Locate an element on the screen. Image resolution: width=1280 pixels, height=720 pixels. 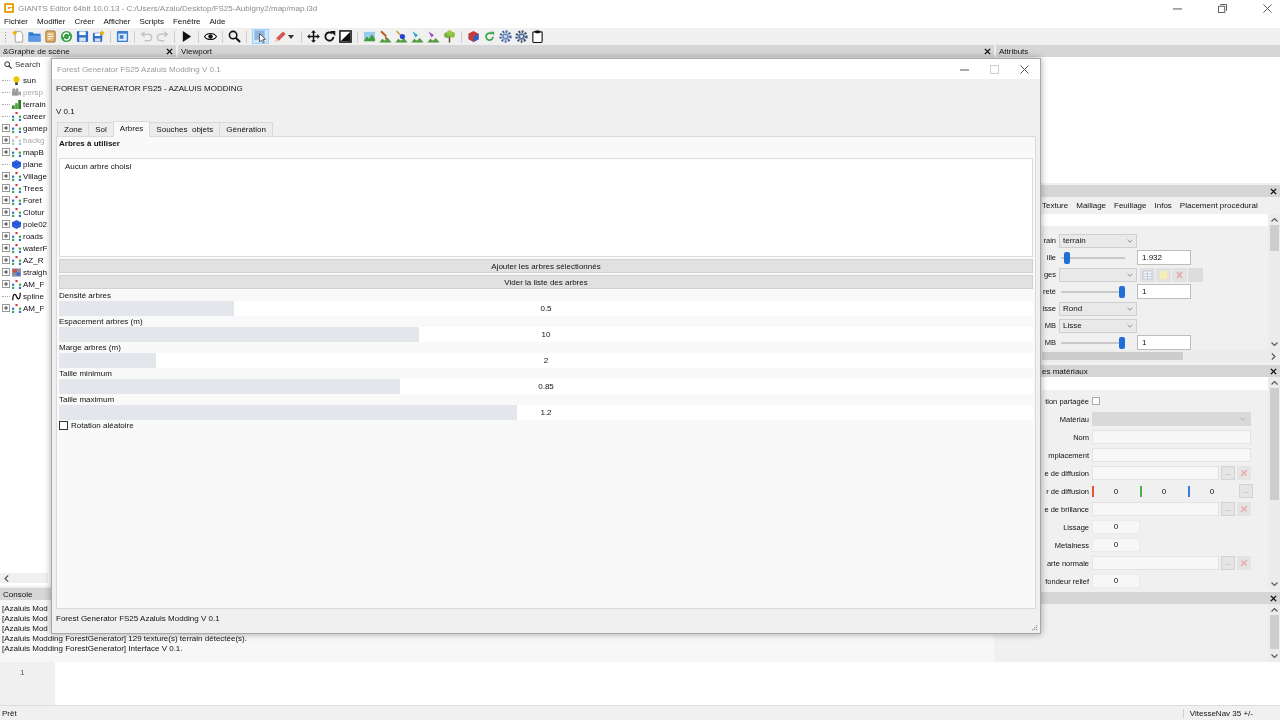
tree-item: spline is located at coordinates (28, 296).